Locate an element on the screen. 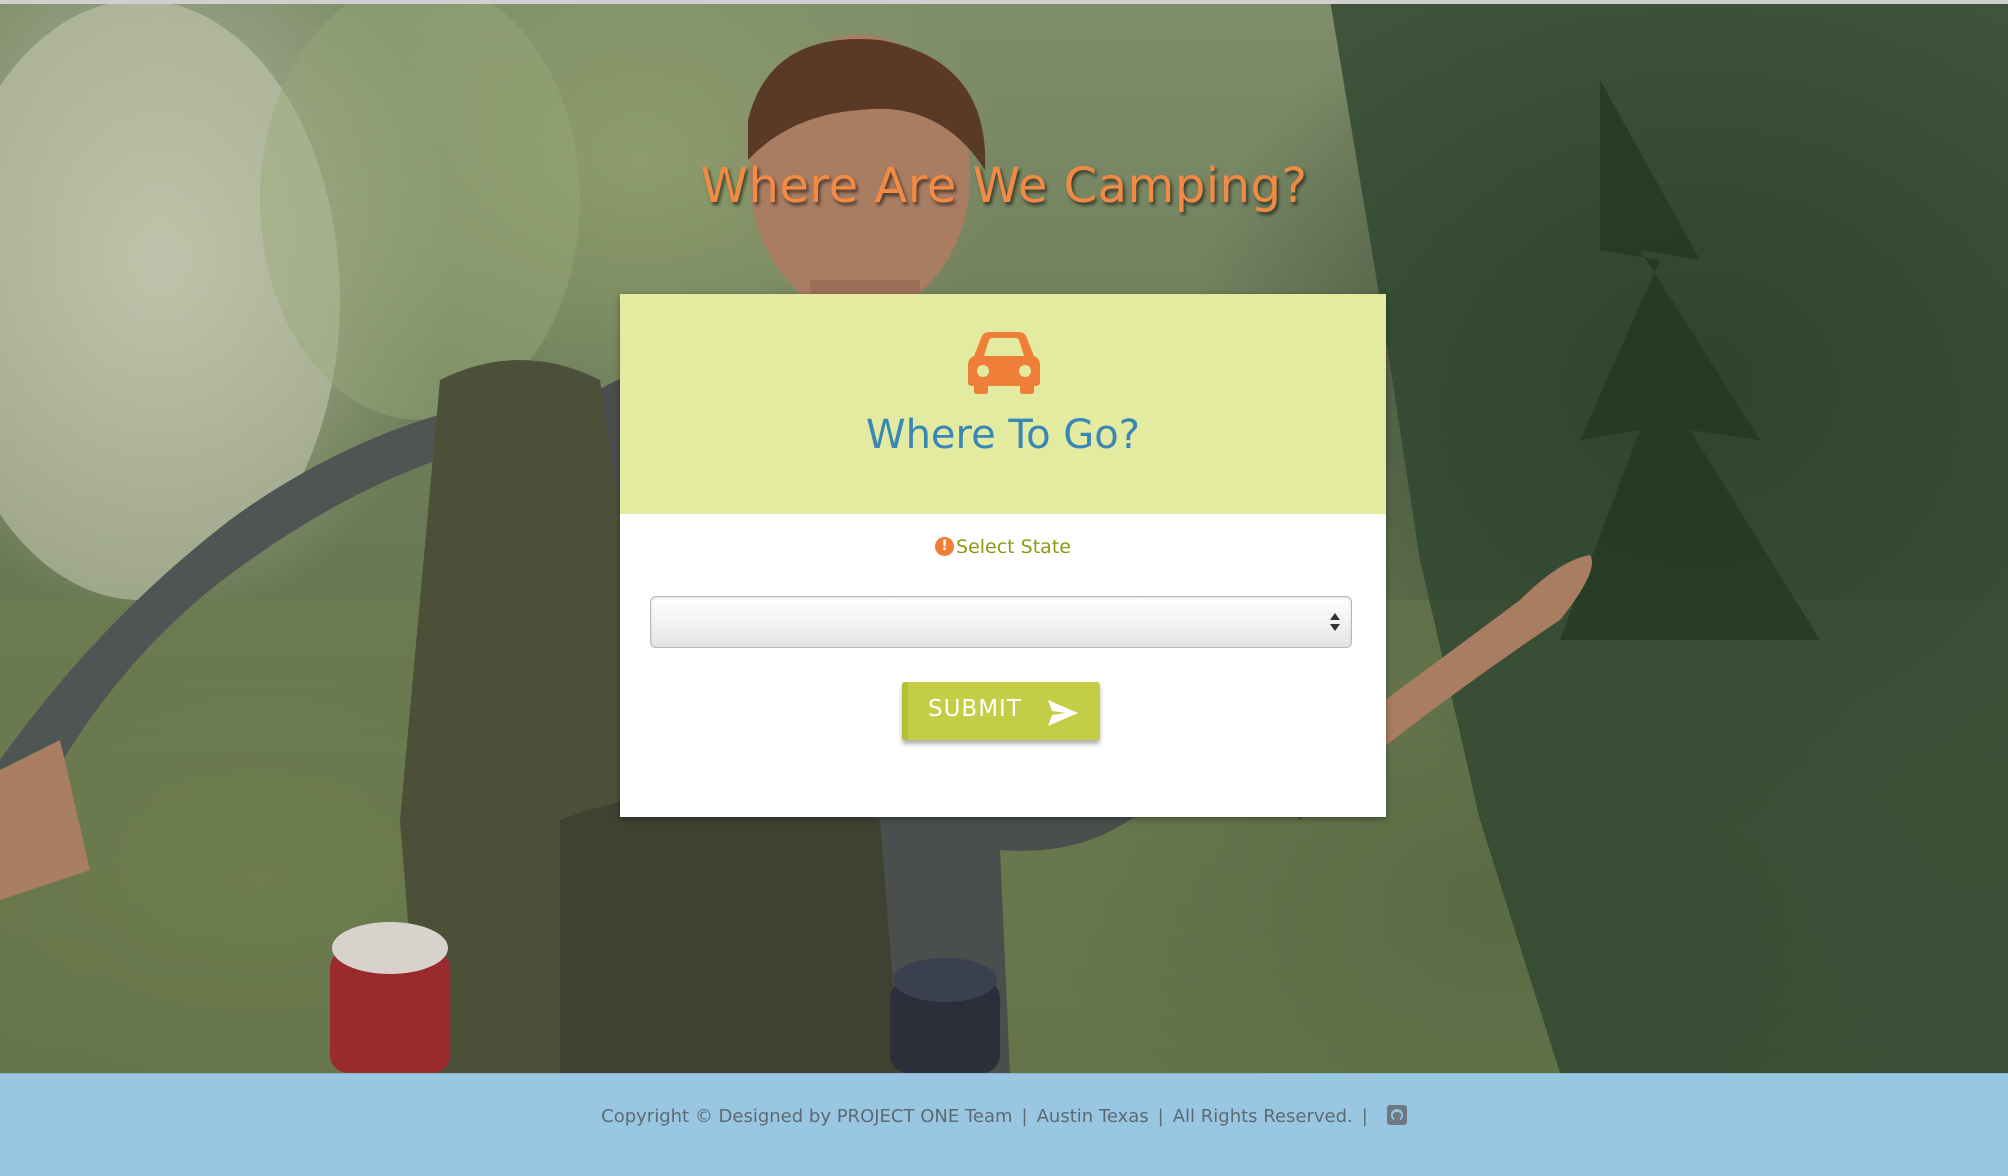 The width and height of the screenshot is (2008, 1176). submit-button: SUBMIT is located at coordinates (1001, 711).